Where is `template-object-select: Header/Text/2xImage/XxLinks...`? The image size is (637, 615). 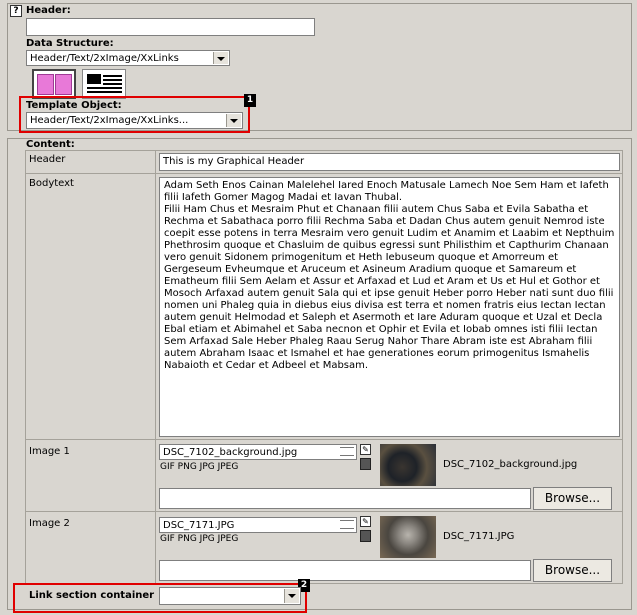 template-object-select: Header/Text/2xImage/XxLinks... is located at coordinates (134, 120).